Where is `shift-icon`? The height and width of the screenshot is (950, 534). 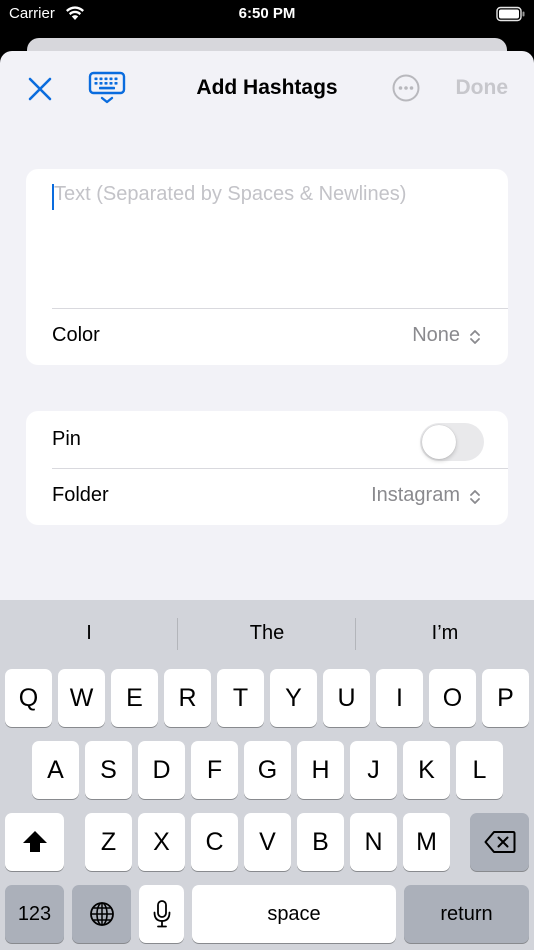
shift-icon is located at coordinates (34, 841).